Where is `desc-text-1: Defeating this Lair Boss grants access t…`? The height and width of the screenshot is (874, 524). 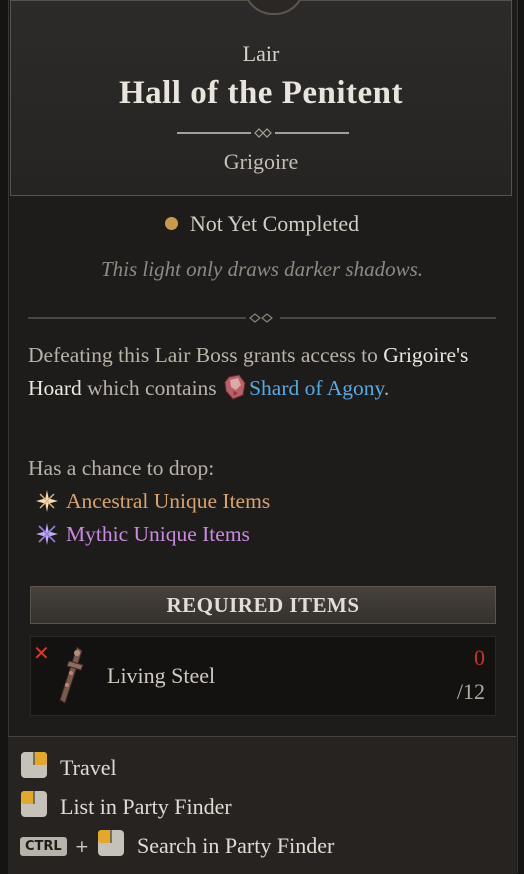
desc-text-1: Defeating this Lair Boss grants access t… is located at coordinates (206, 355).